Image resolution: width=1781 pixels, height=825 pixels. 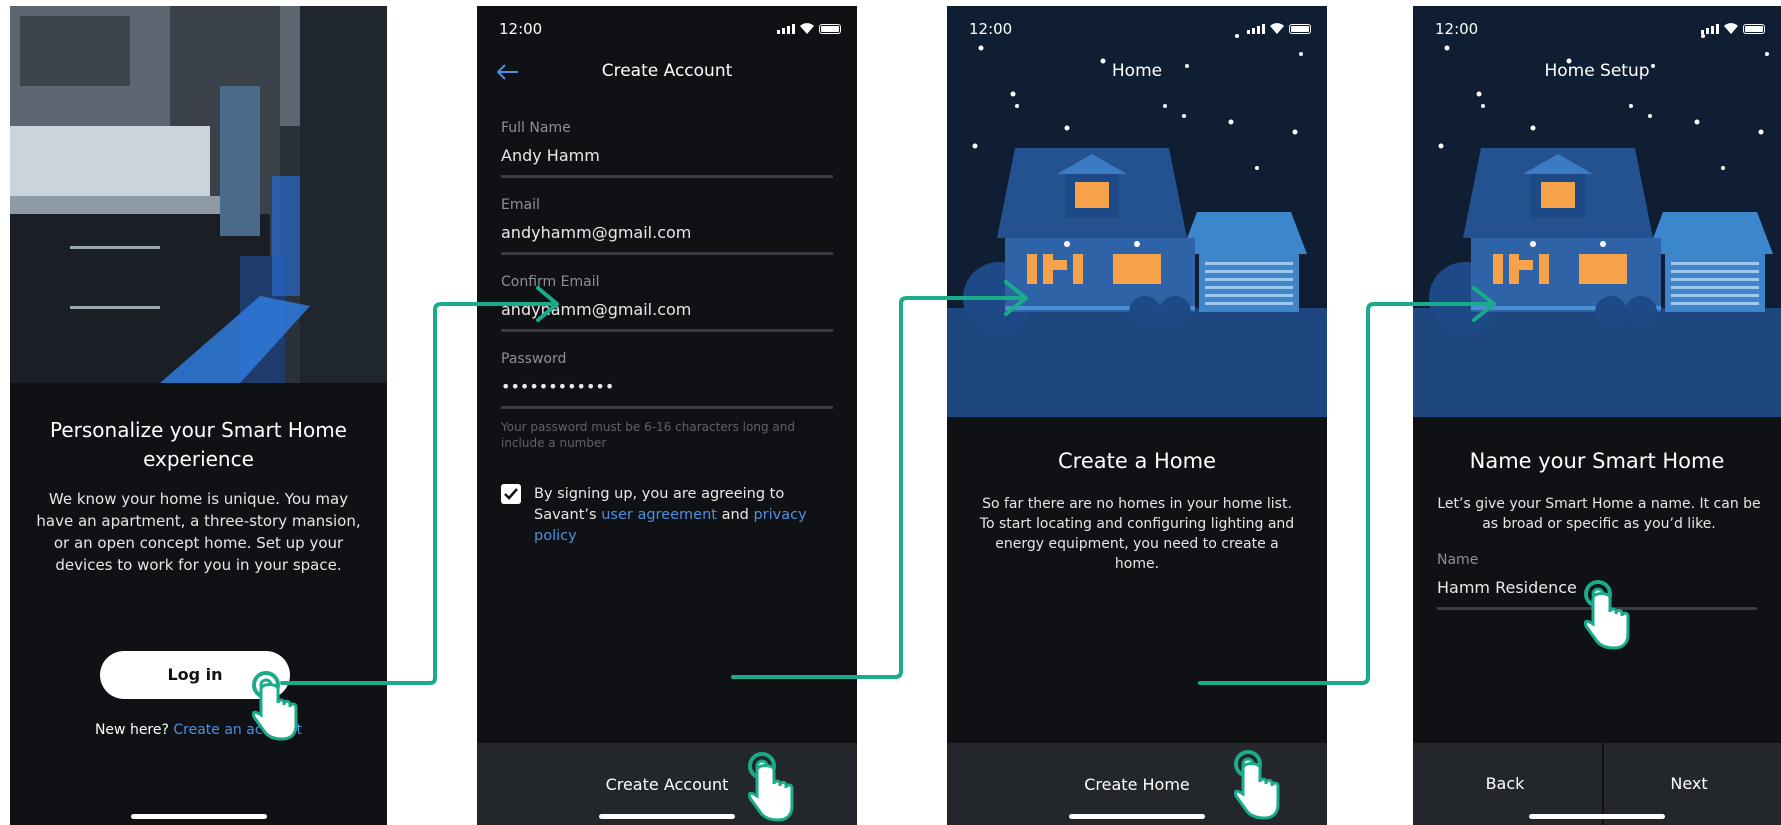 What do you see at coordinates (198, 444) in the screenshot?
I see `welcome-title: Personalize your Smart Home experience` at bounding box center [198, 444].